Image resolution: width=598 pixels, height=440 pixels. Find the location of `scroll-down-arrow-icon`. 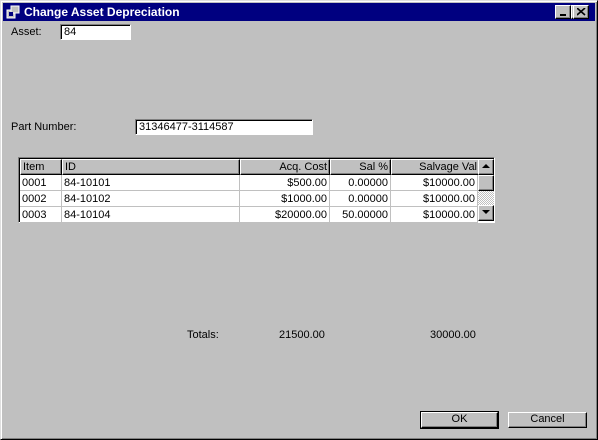

scroll-down-arrow-icon is located at coordinates (486, 213).